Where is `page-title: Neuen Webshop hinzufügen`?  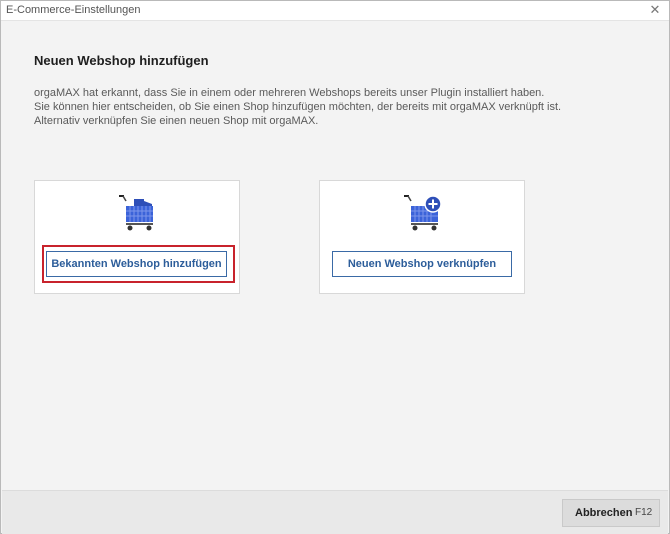 page-title: Neuen Webshop hinzufügen is located at coordinates (121, 60).